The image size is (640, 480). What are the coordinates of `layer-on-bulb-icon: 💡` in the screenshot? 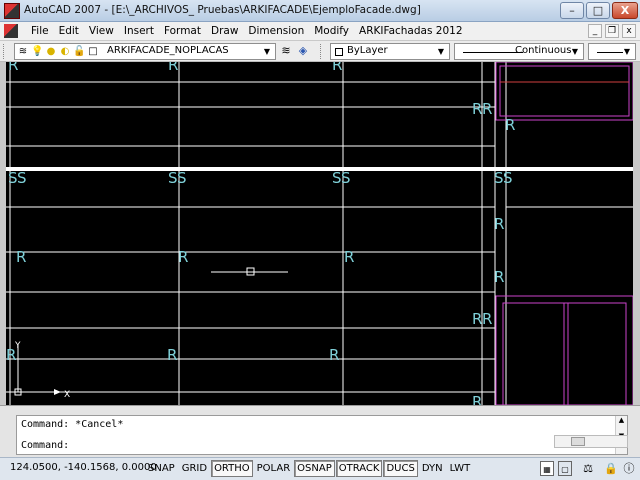 It's located at (37, 51).